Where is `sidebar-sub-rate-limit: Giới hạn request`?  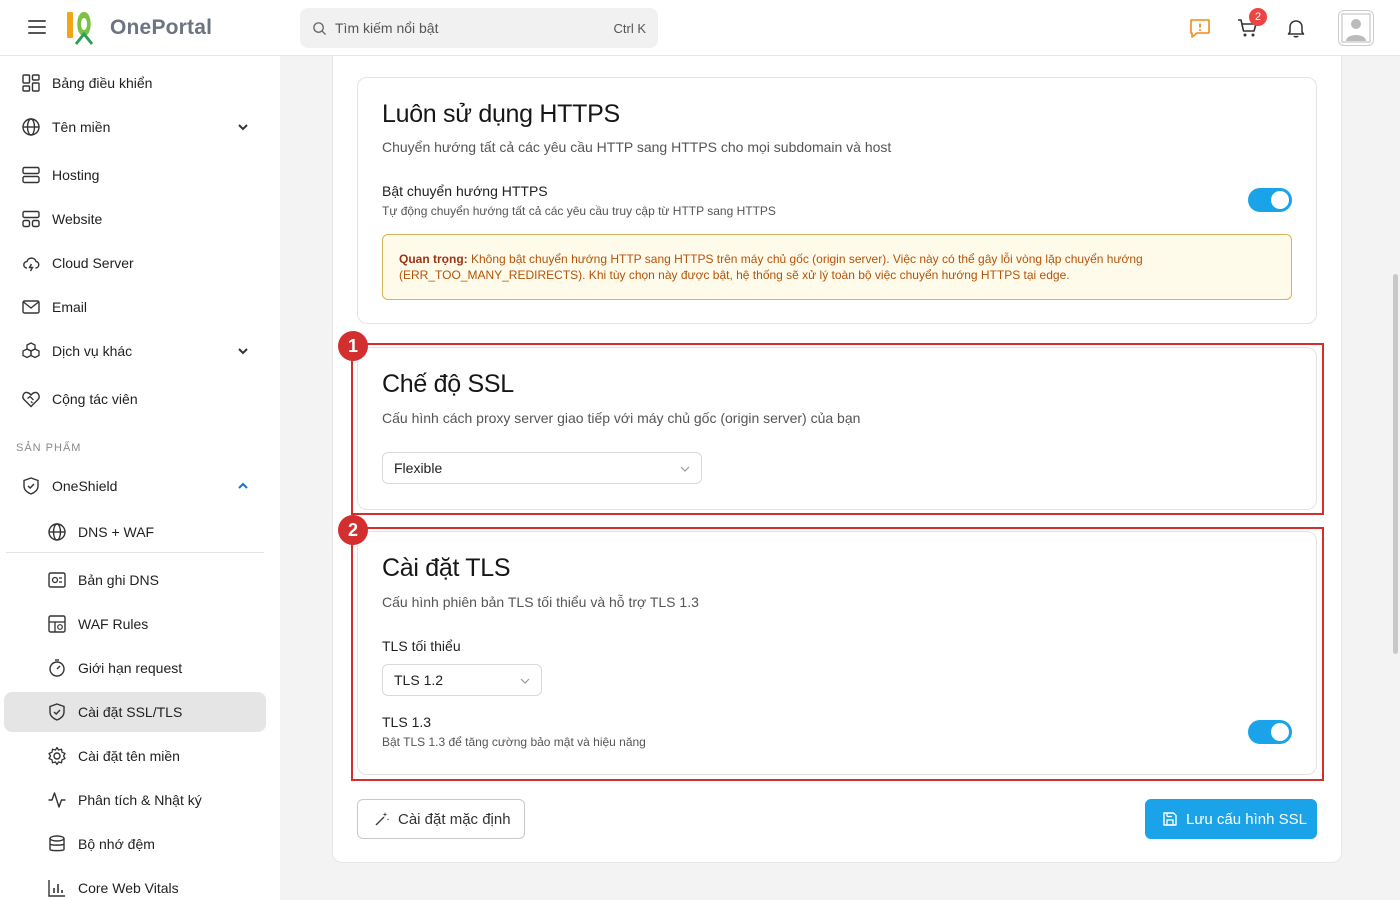 sidebar-sub-rate-limit: Giới hạn request is located at coordinates (135, 668).